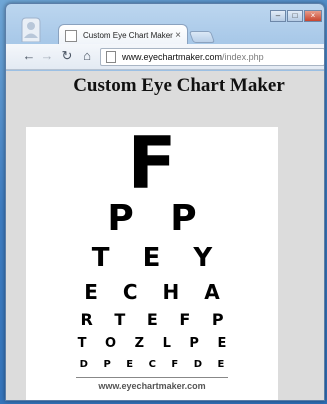 The height and width of the screenshot is (404, 327). Describe the element at coordinates (243, 57) in the screenshot. I see `url-path: /index.php` at that location.